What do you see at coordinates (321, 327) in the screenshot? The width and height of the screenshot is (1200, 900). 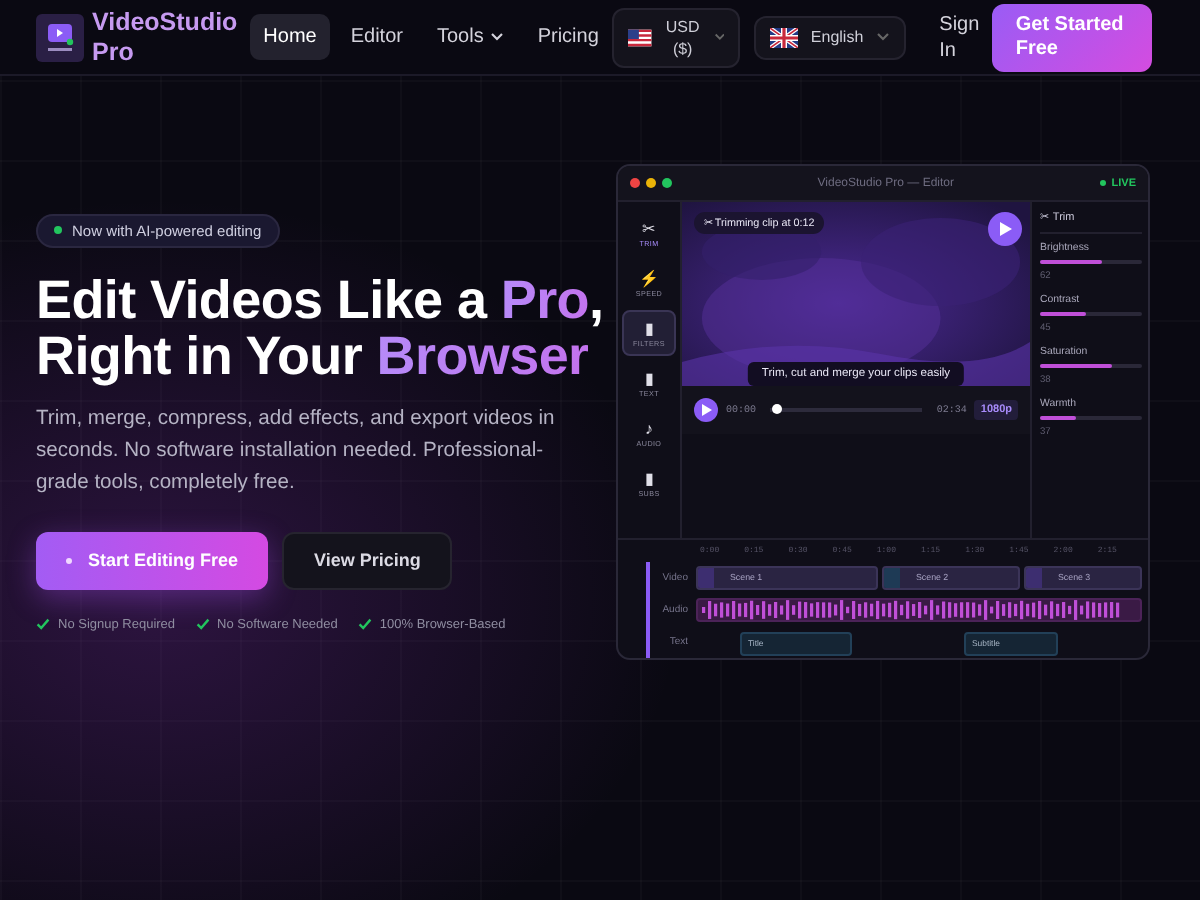 I see `hero-heading: Edit Videos Like a Pro, Right in Your Browser` at bounding box center [321, 327].